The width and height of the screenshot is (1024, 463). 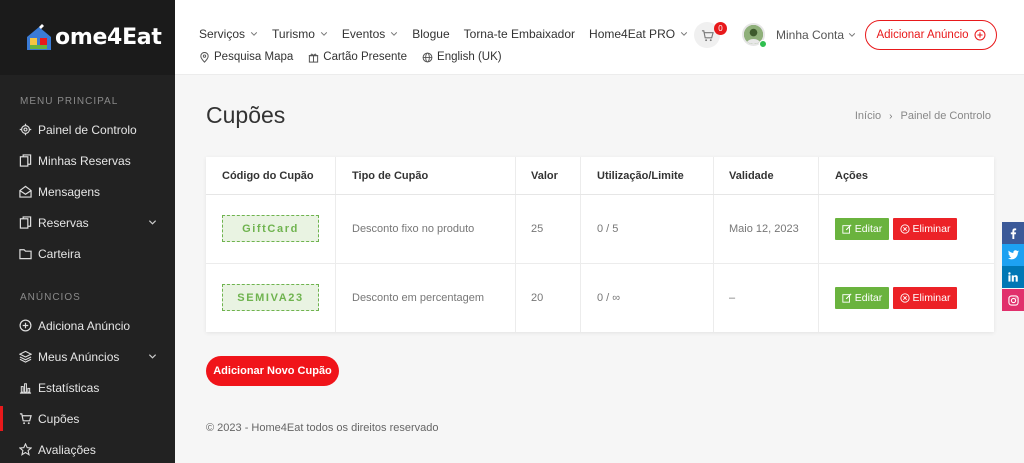 I want to click on file-copy-icon, so click(x=25, y=222).